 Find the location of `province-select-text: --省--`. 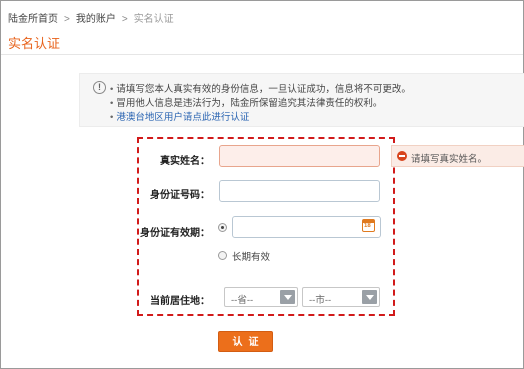

province-select-text: --省-- is located at coordinates (242, 300).